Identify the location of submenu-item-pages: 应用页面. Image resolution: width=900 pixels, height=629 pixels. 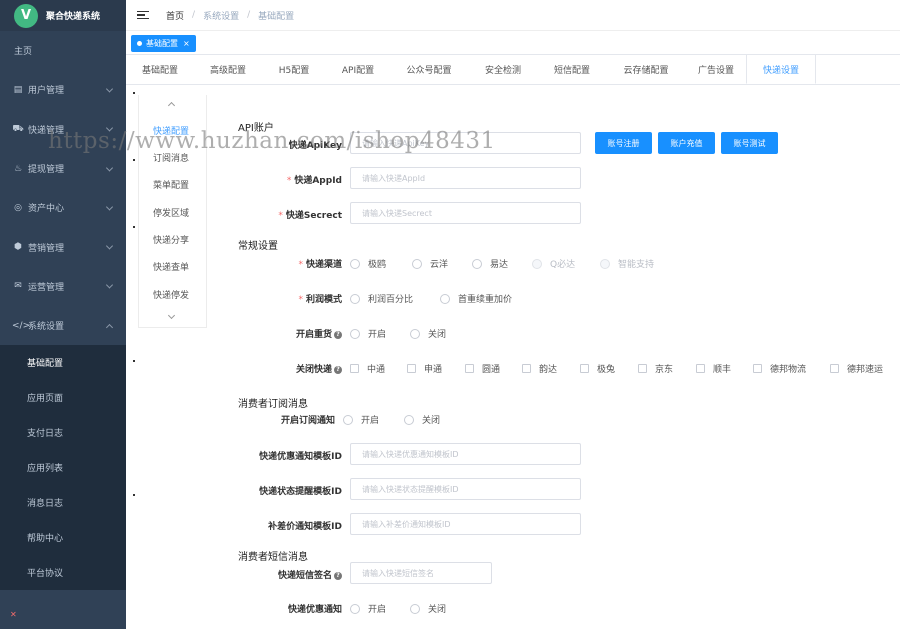
(63, 397).